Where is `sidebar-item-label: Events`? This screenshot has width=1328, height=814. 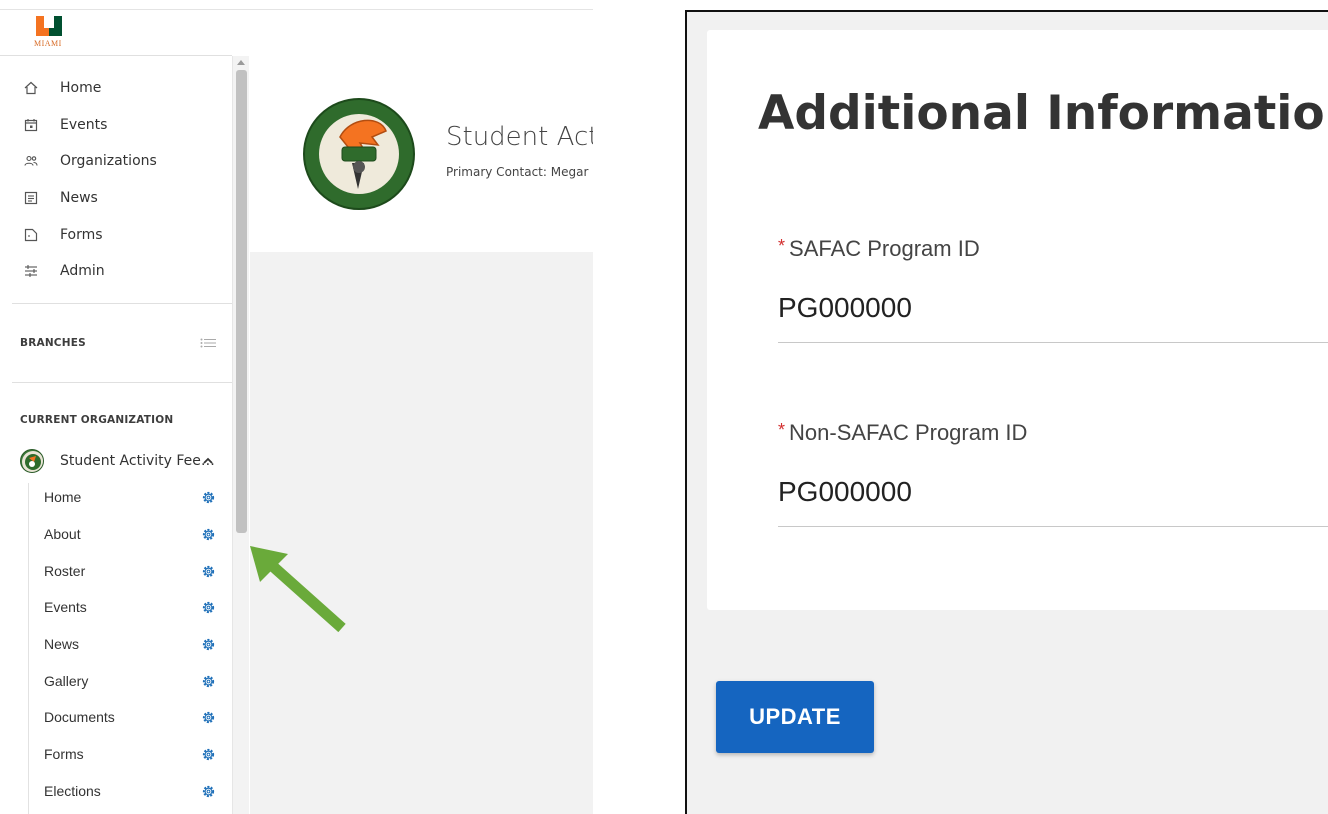
sidebar-item-label: Events is located at coordinates (84, 125).